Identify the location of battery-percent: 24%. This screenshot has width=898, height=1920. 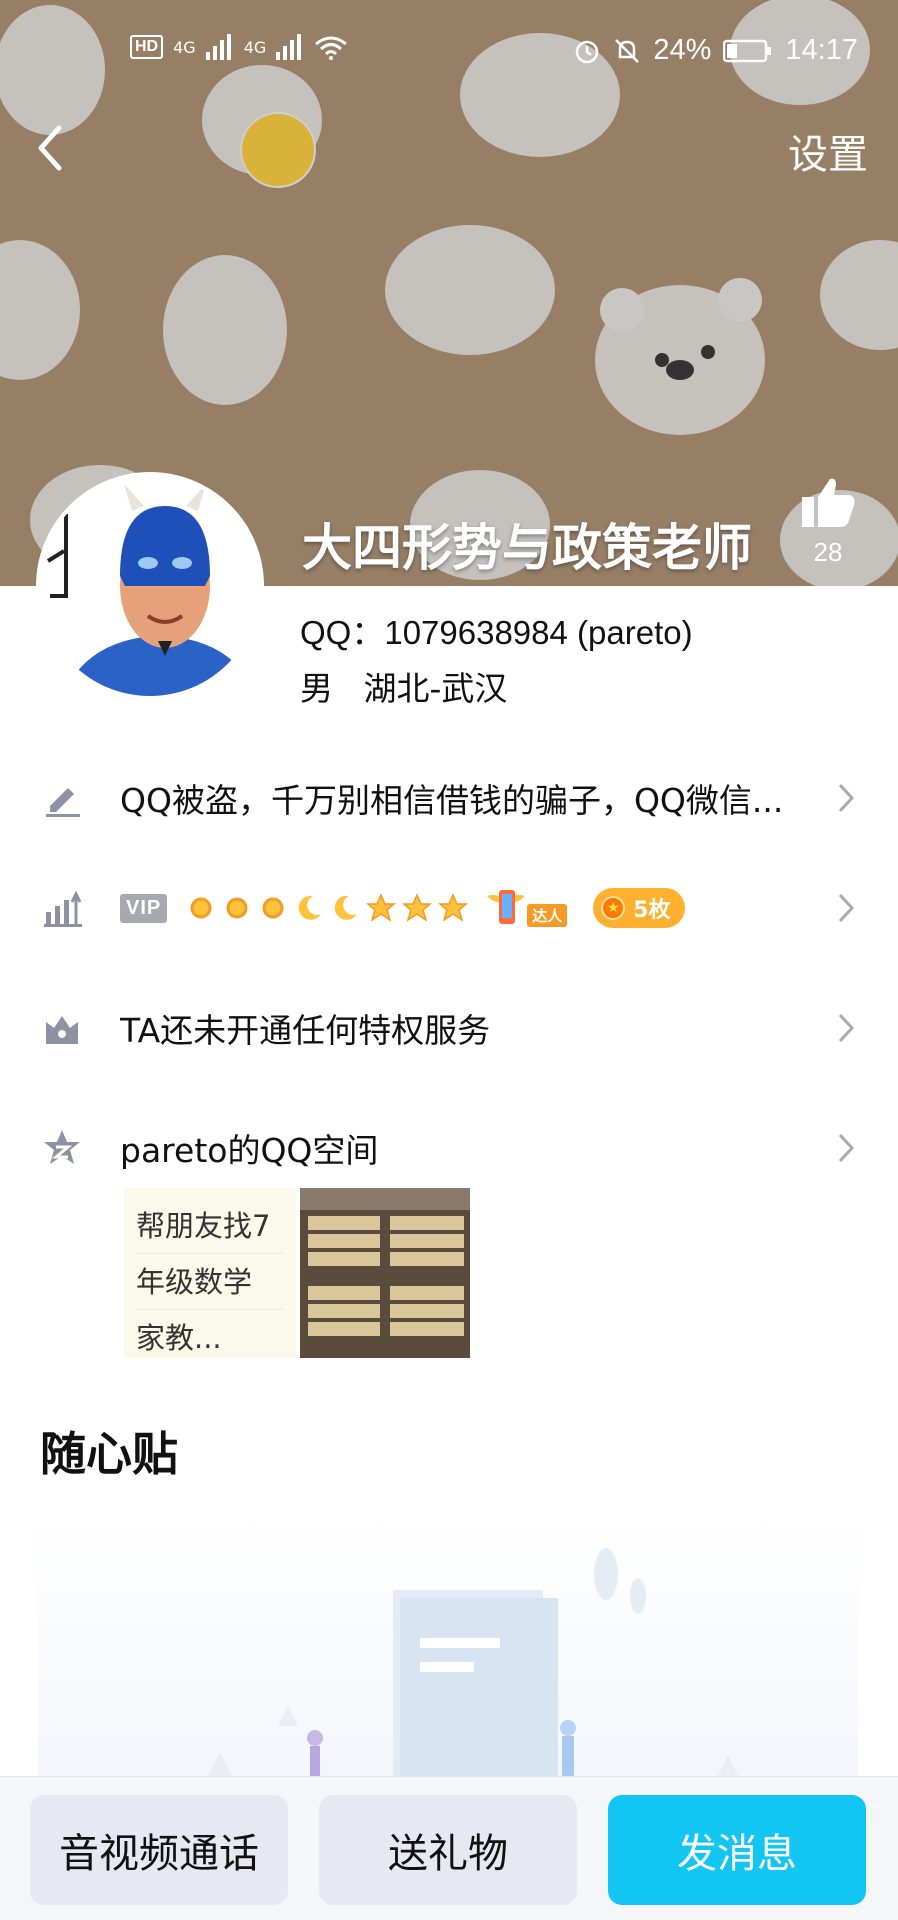
(682, 50).